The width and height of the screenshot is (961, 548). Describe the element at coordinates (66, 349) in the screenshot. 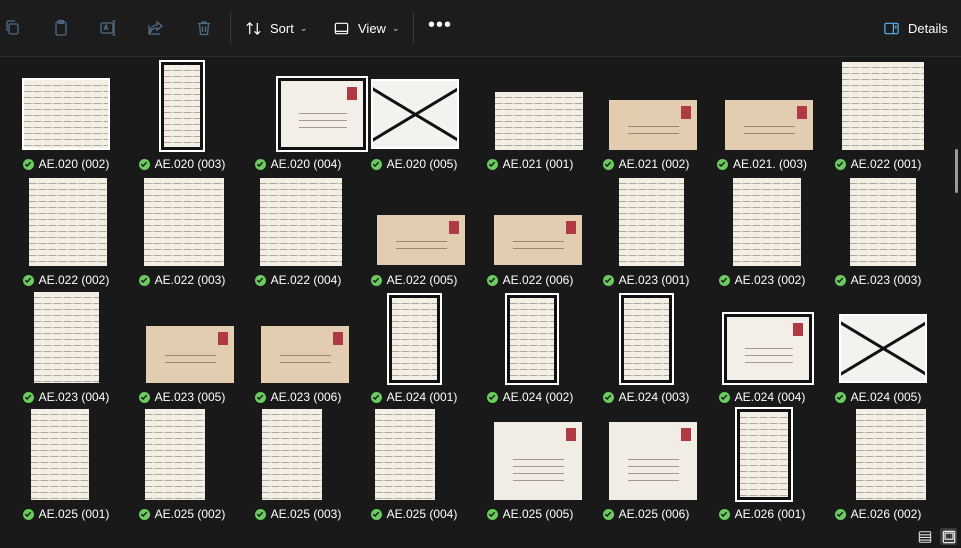

I see `file-item: AE.023 (004)` at that location.